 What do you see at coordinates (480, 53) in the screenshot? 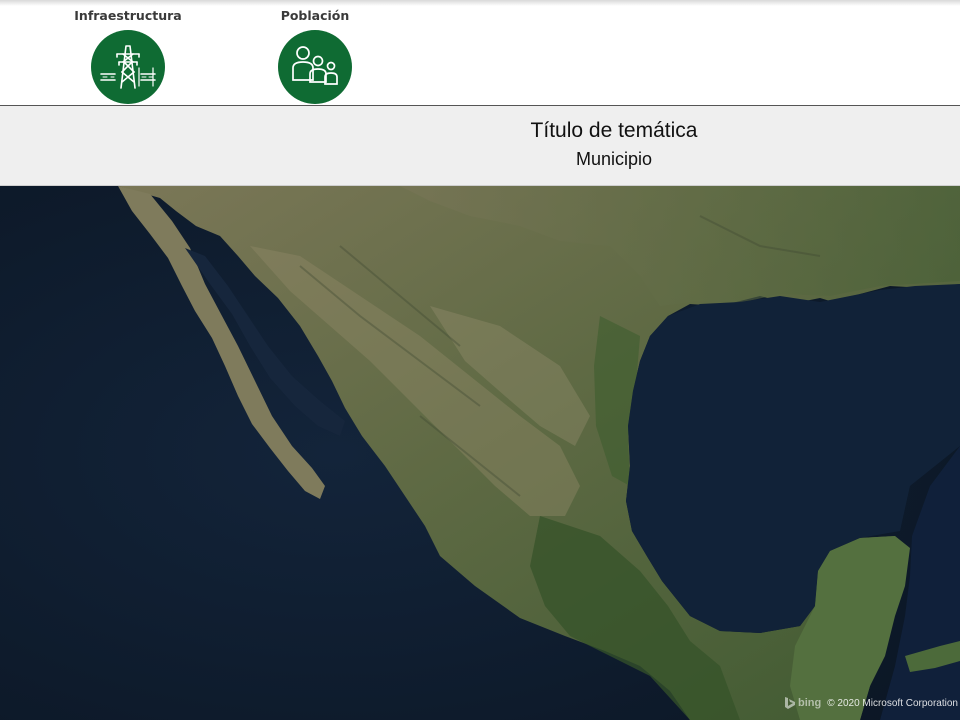
I see `category-bar: Infraestructura Población` at bounding box center [480, 53].